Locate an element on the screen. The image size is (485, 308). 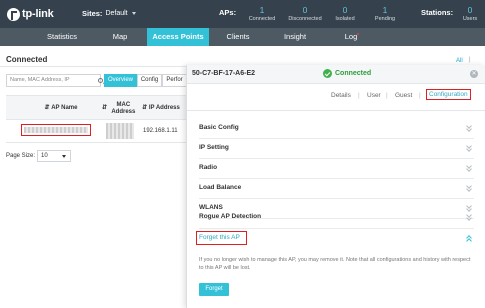
table-header: ⇵ AP Name ⇵ MAC Address ⇵ IP Address is located at coordinates (96, 107).